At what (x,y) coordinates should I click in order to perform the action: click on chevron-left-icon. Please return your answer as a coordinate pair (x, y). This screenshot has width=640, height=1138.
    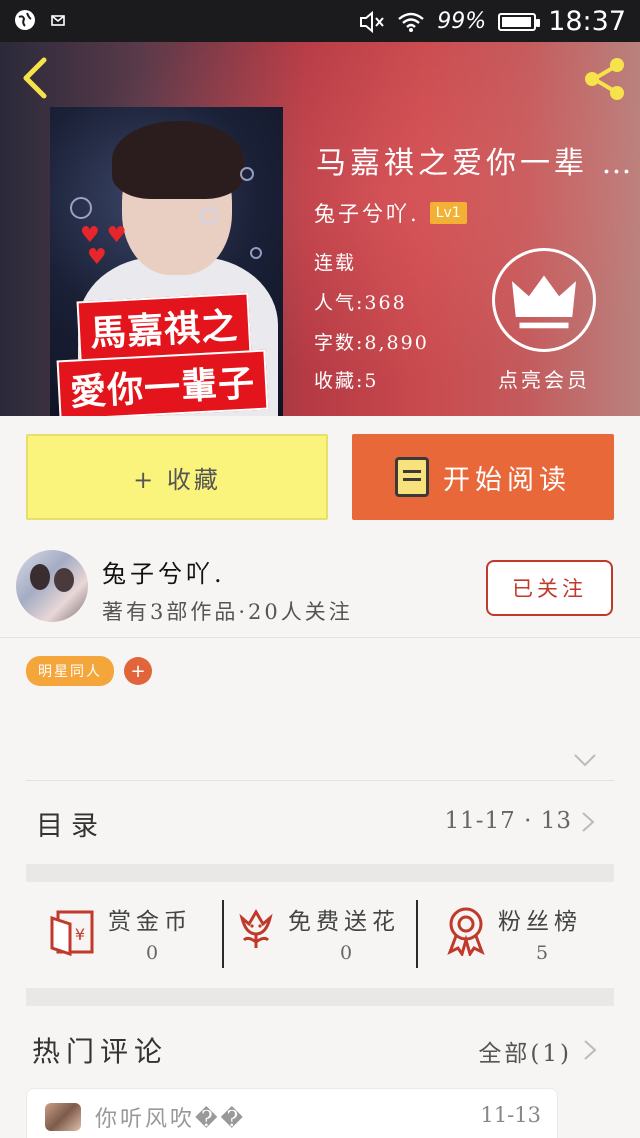
    Looking at the image, I should click on (36, 78).